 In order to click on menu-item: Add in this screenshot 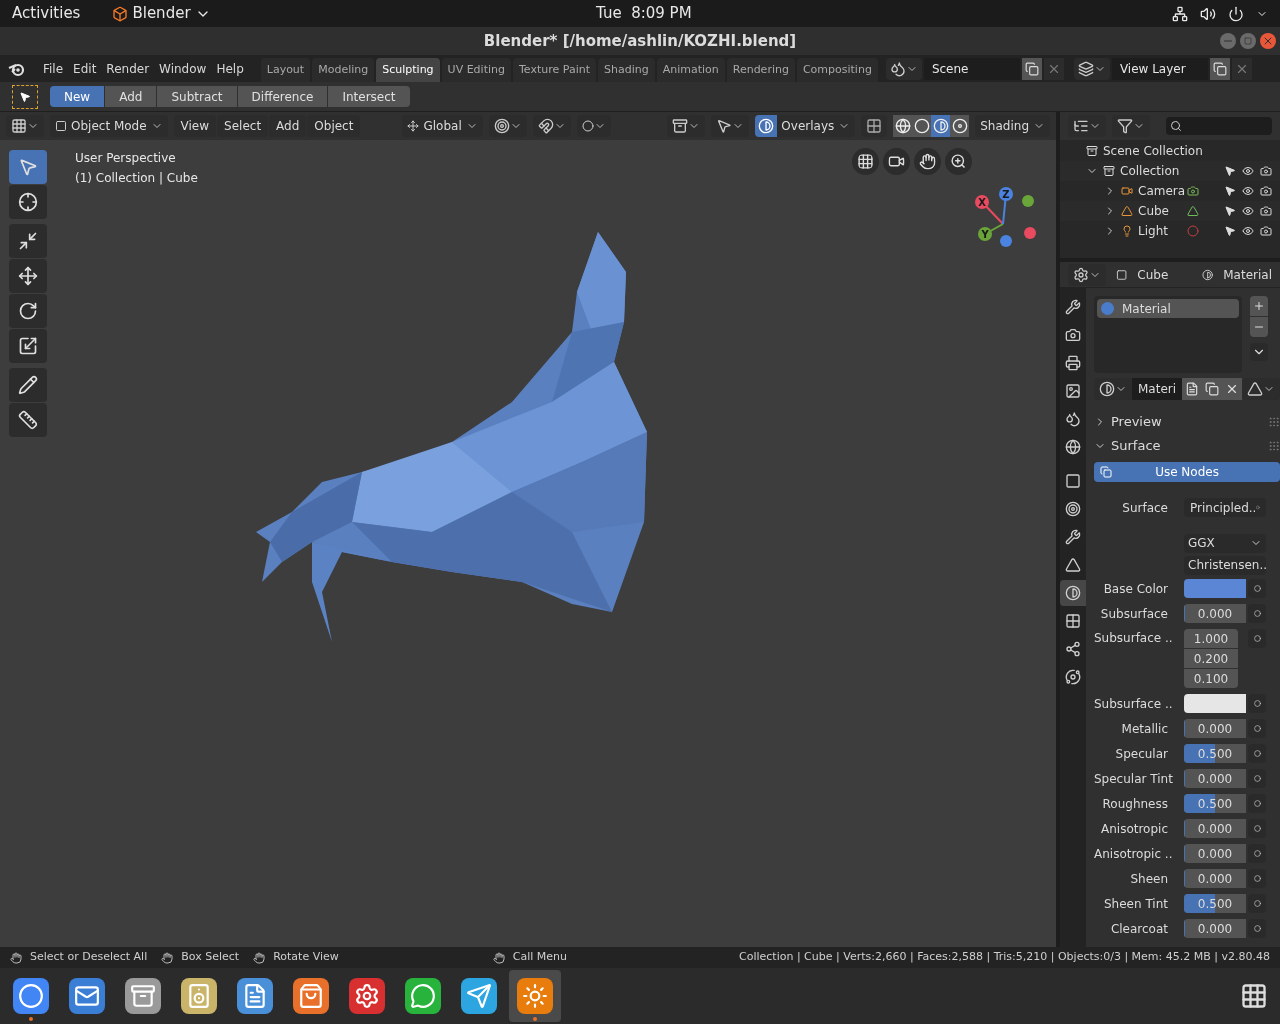, I will do `click(288, 126)`.